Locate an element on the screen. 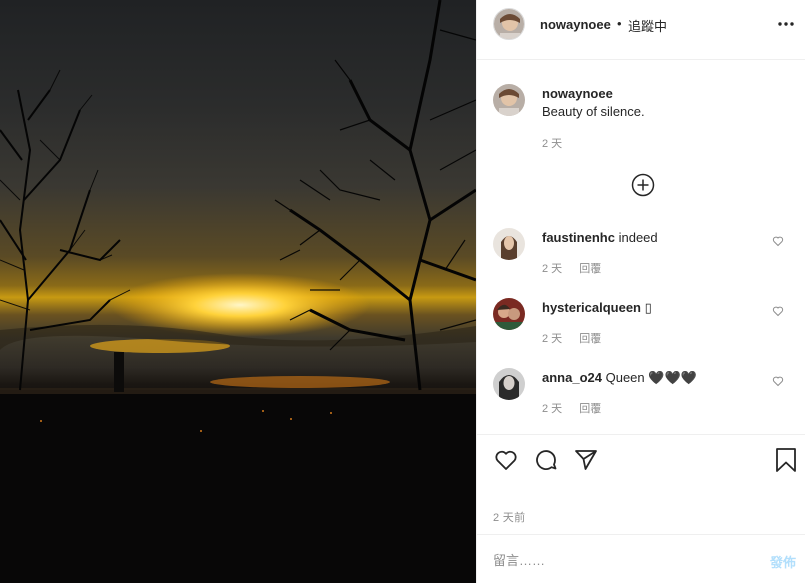  action-bar is located at coordinates (641, 459).